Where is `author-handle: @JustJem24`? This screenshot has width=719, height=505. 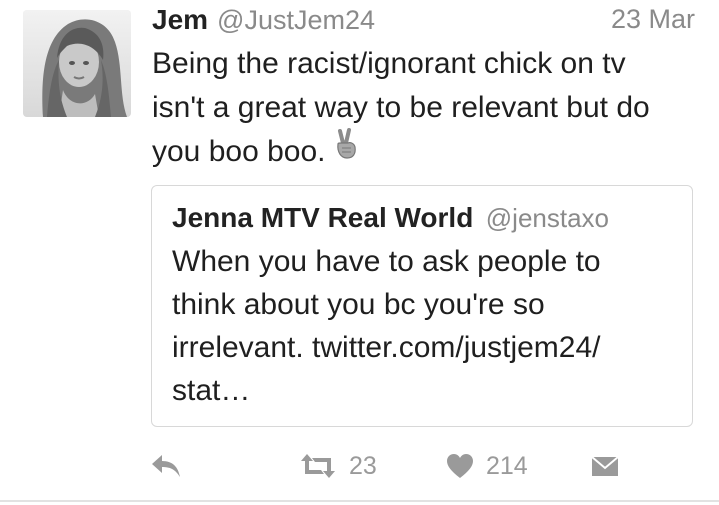
author-handle: @JustJem24 is located at coordinates (296, 20).